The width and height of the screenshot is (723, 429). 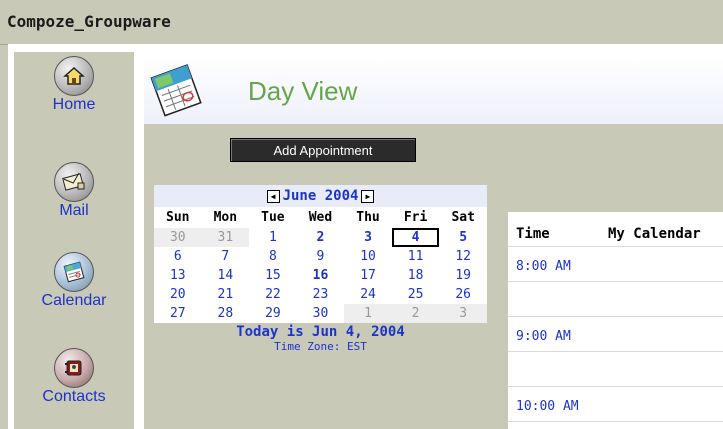 I want to click on time-slot: 8:00 AM, so click(x=615, y=264).